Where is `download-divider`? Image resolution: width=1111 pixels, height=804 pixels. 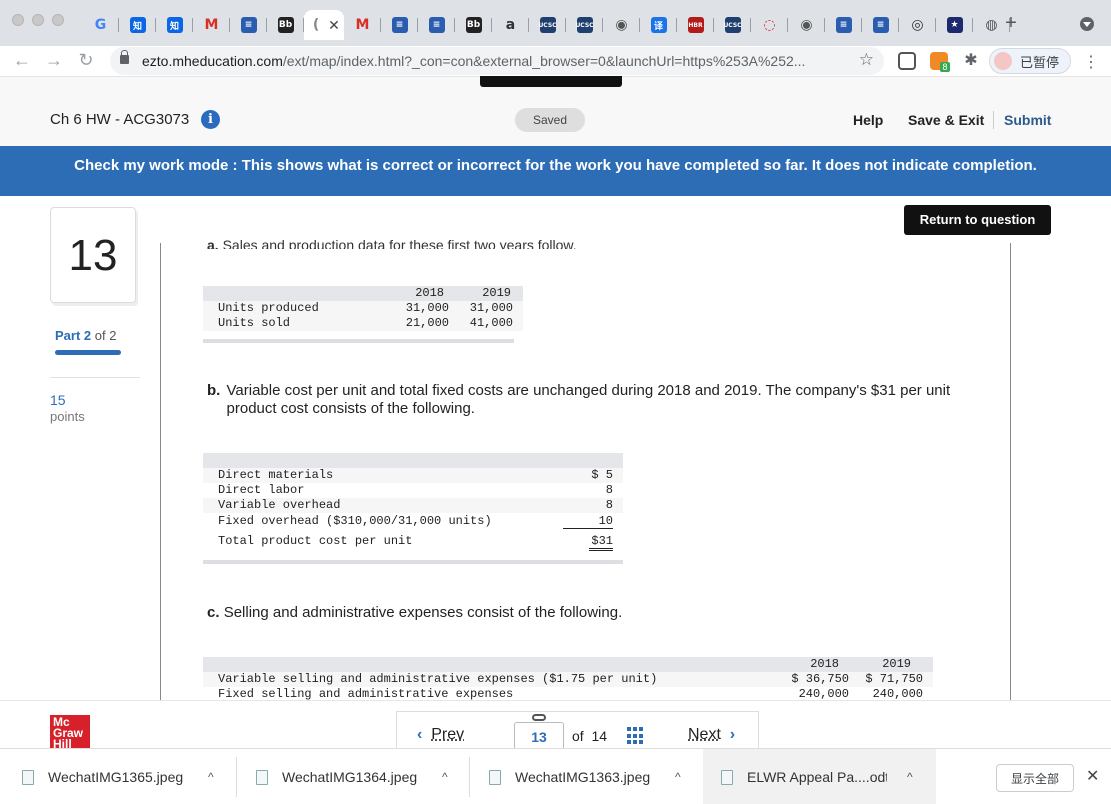
download-divider is located at coordinates (236, 777).